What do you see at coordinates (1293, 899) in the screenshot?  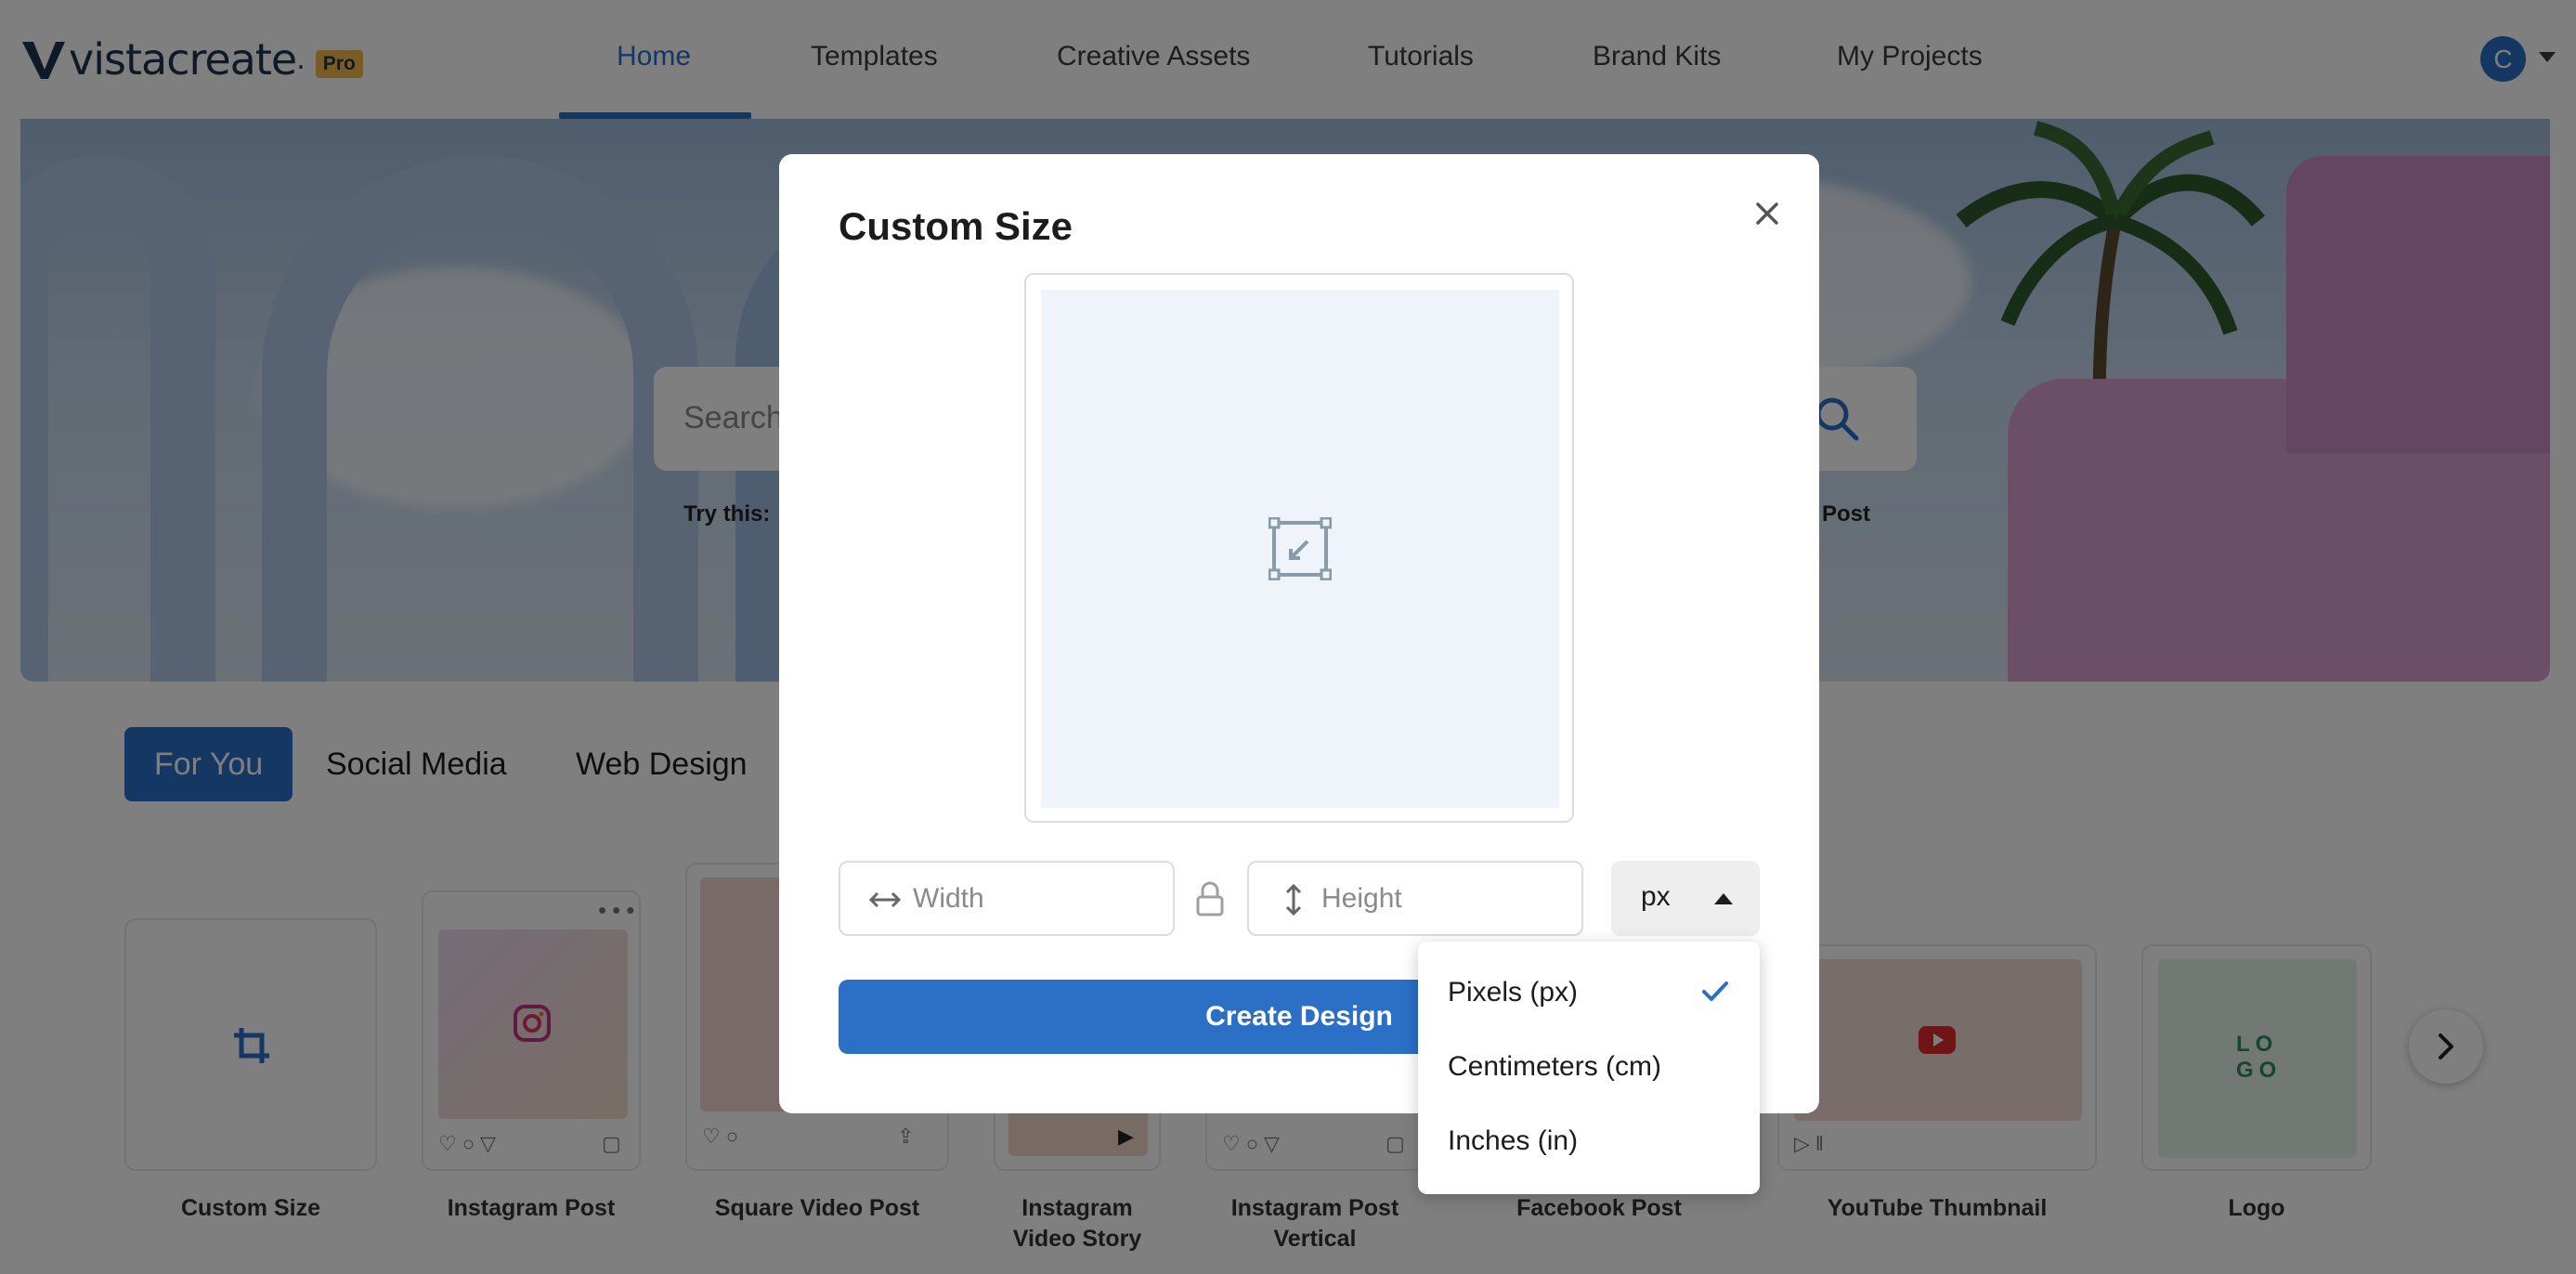 I see `vertical-arrows-icon` at bounding box center [1293, 899].